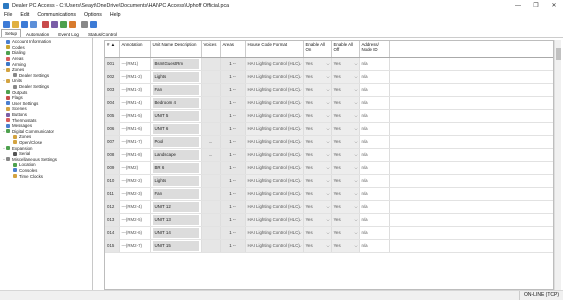  What do you see at coordinates (6, 24) in the screenshot?
I see `new-file-icon` at bounding box center [6, 24].